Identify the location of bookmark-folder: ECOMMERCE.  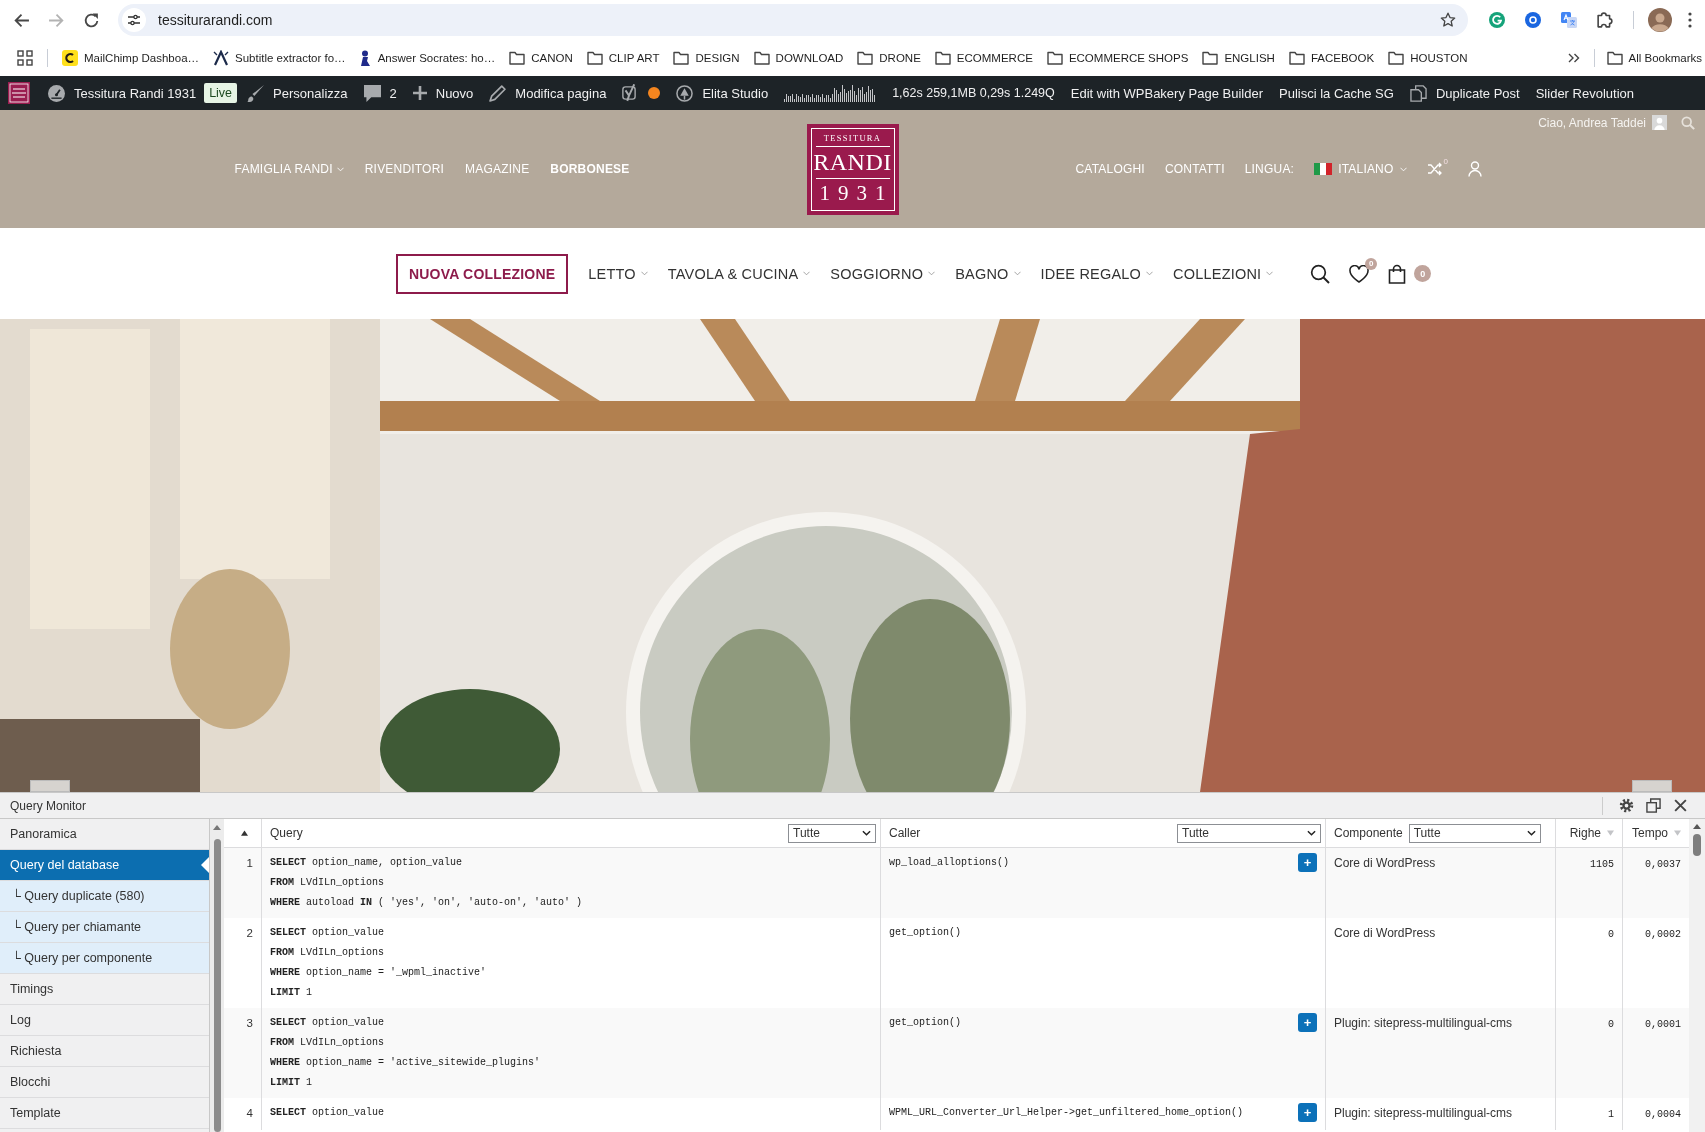
(983, 58).